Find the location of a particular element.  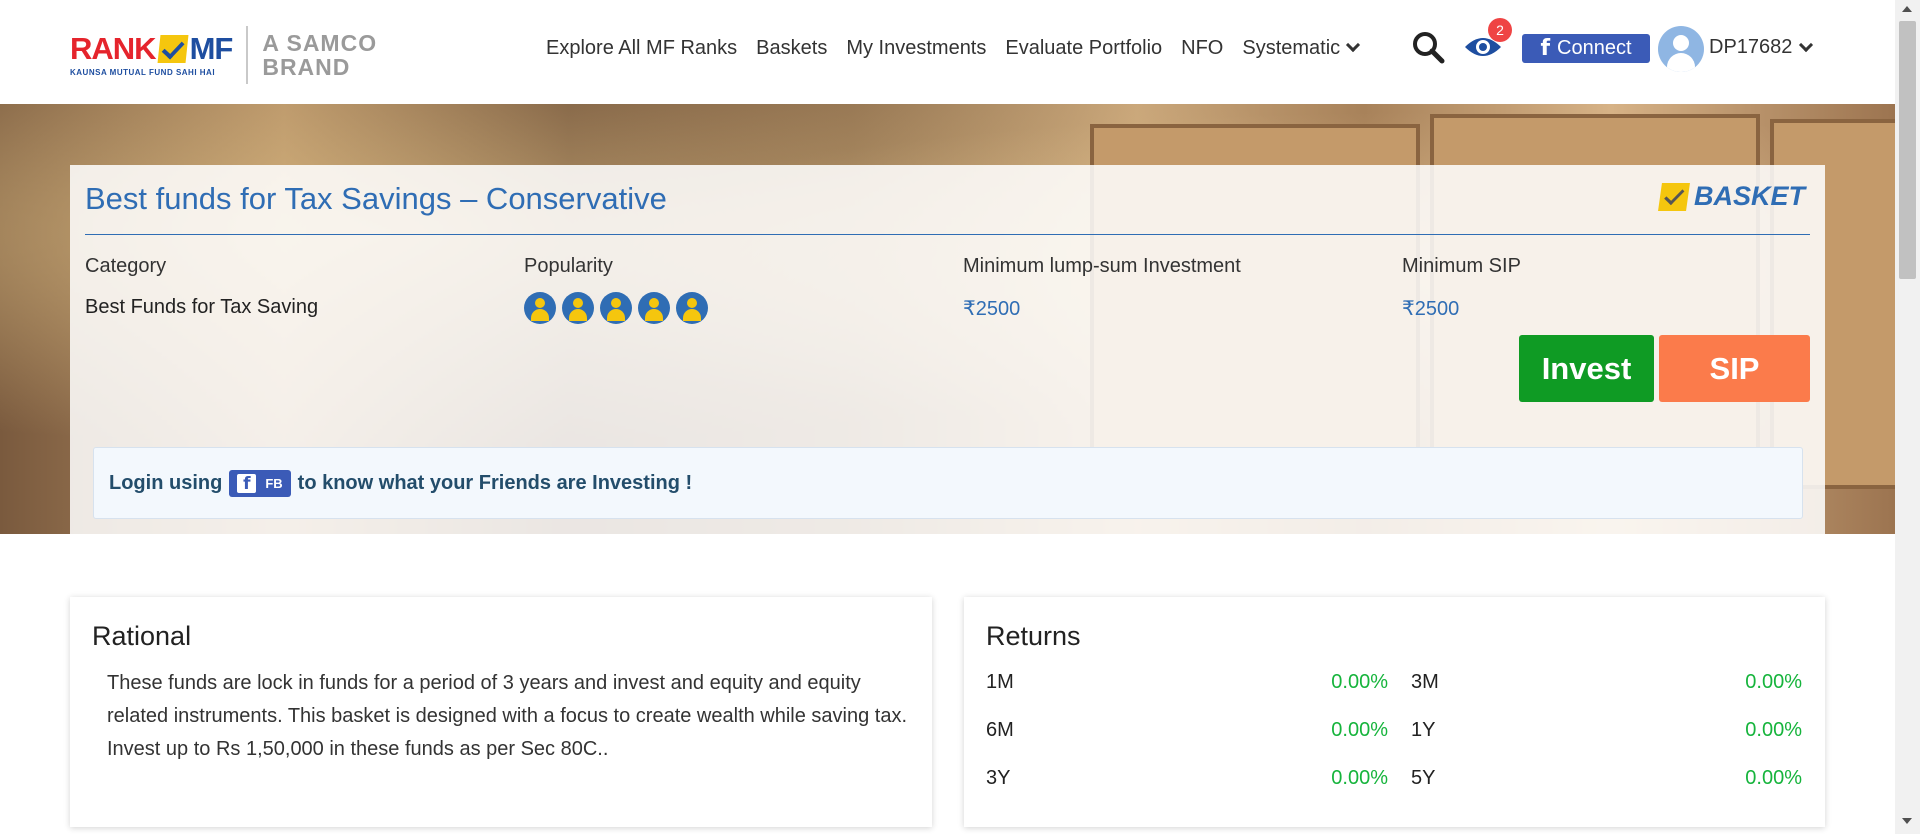

title-divider is located at coordinates (947, 234).